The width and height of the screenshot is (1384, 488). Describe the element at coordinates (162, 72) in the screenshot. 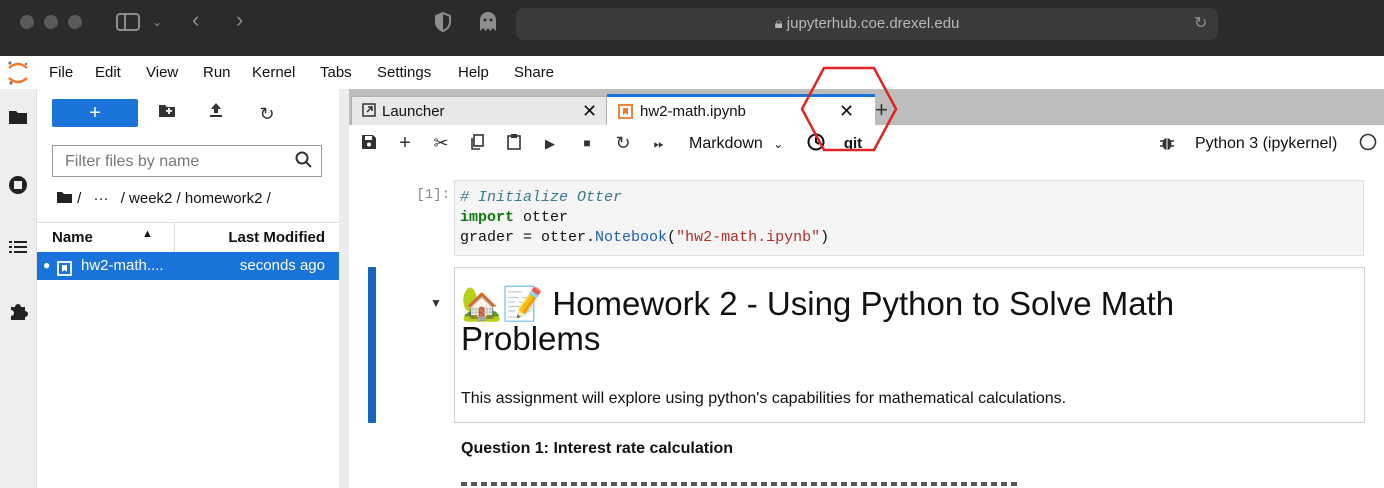

I see `menu-view: View` at that location.